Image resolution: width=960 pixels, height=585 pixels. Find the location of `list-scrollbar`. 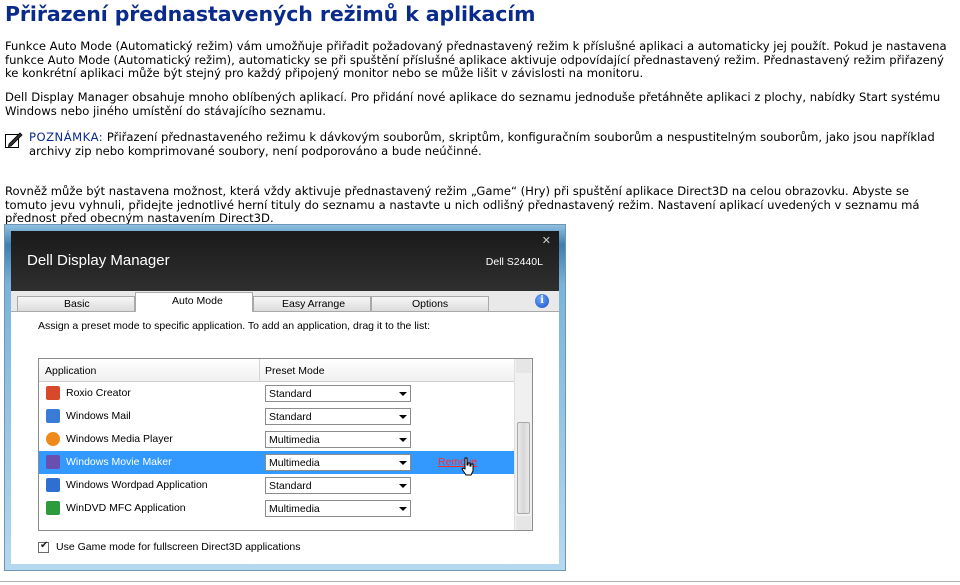

list-scrollbar is located at coordinates (523, 444).